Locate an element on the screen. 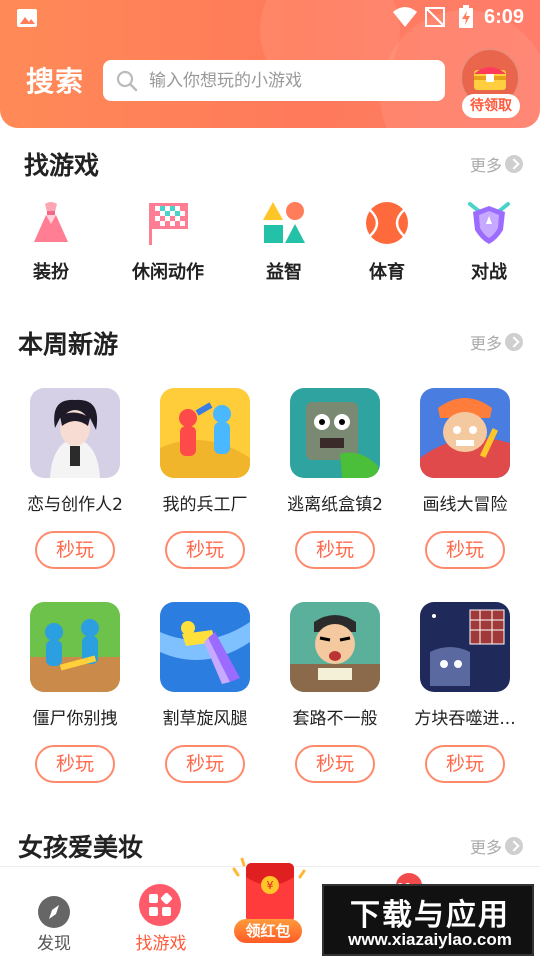 The image size is (540, 960). wifi-icon is located at coordinates (405, 17).